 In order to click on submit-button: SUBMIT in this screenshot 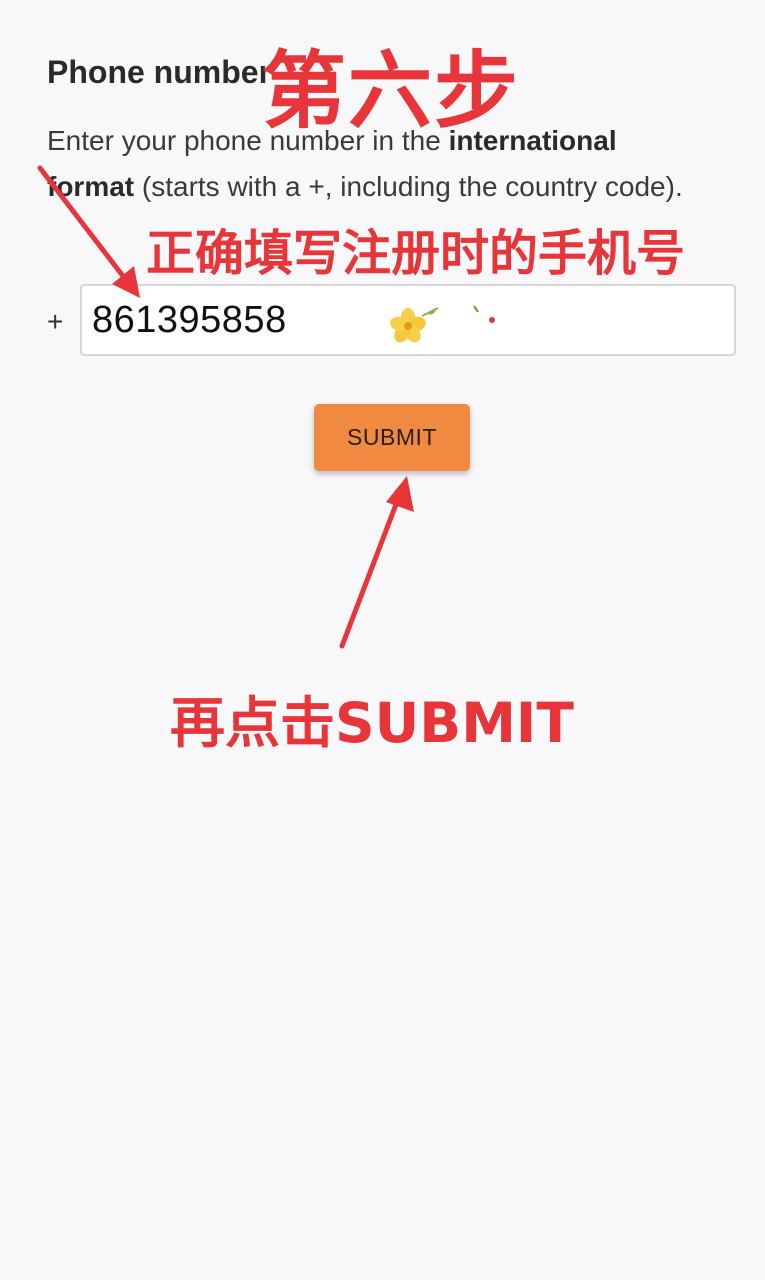, I will do `click(392, 437)`.